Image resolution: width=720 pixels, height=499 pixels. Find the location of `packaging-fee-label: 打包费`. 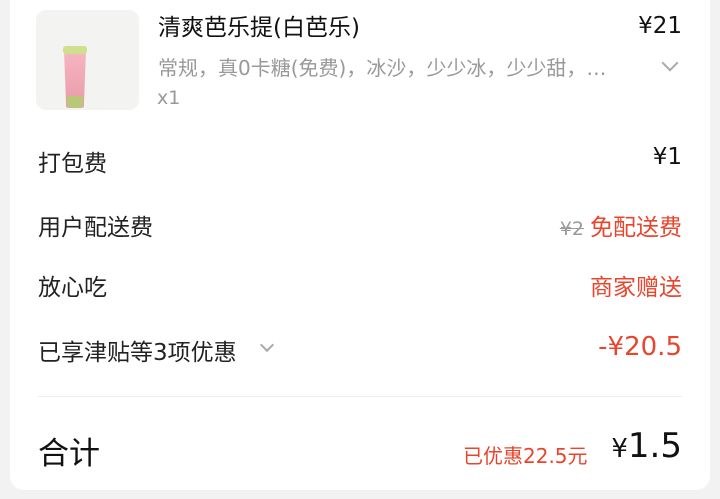

packaging-fee-label: 打包费 is located at coordinates (72, 164).